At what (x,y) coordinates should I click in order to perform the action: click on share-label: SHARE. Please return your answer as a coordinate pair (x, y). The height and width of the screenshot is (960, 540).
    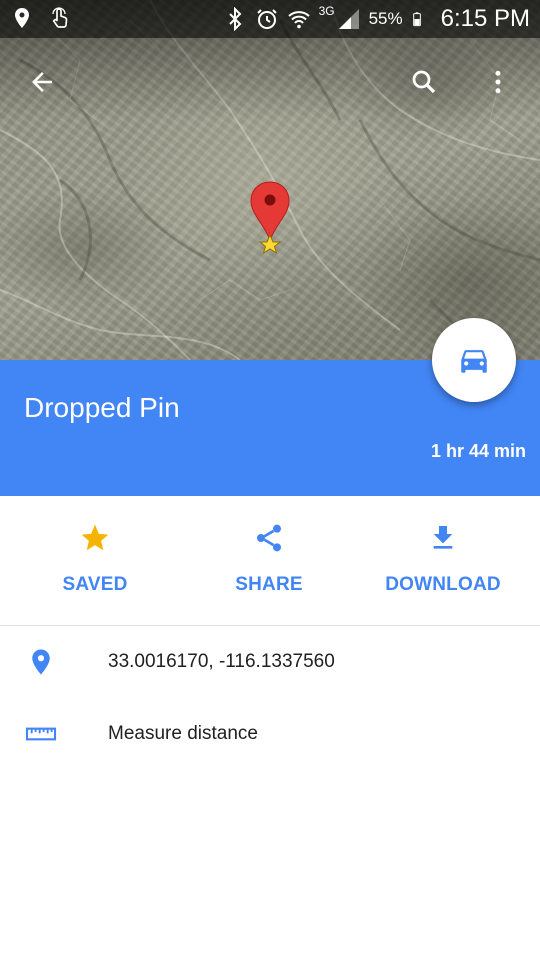
    Looking at the image, I should click on (269, 584).